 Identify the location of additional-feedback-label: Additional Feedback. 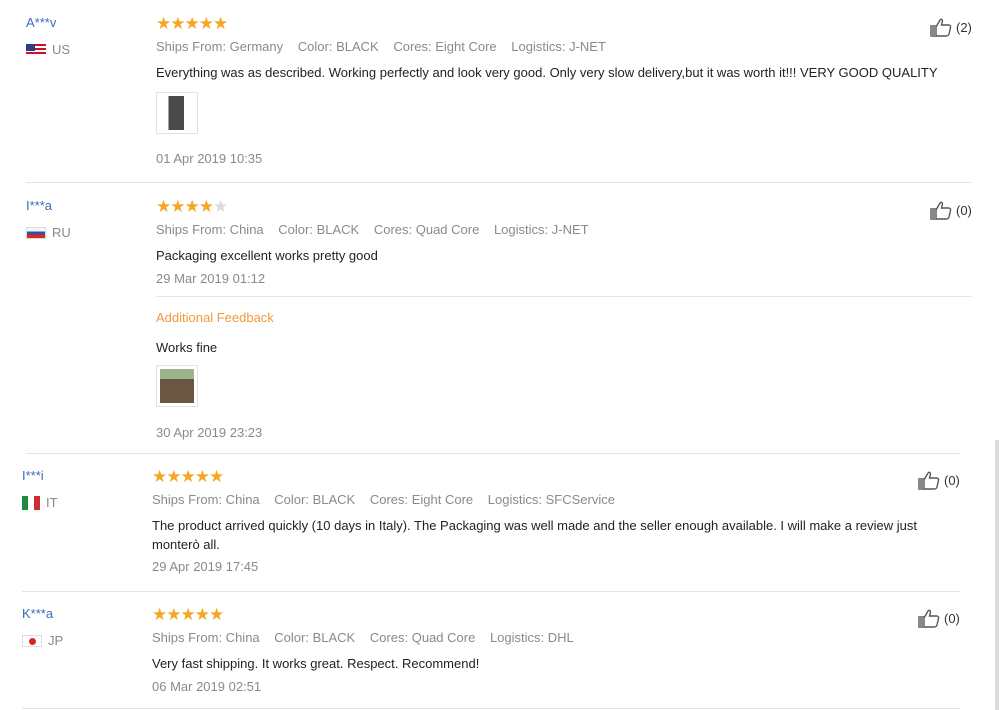
(215, 317).